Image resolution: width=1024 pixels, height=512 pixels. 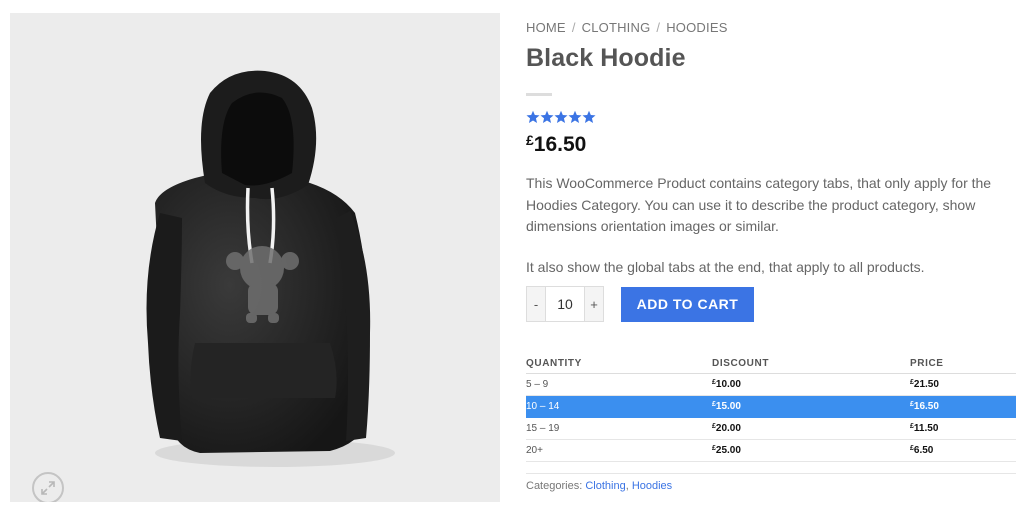 I want to click on product-categories: Categories: Clothing, Hoodies, so click(x=771, y=482).